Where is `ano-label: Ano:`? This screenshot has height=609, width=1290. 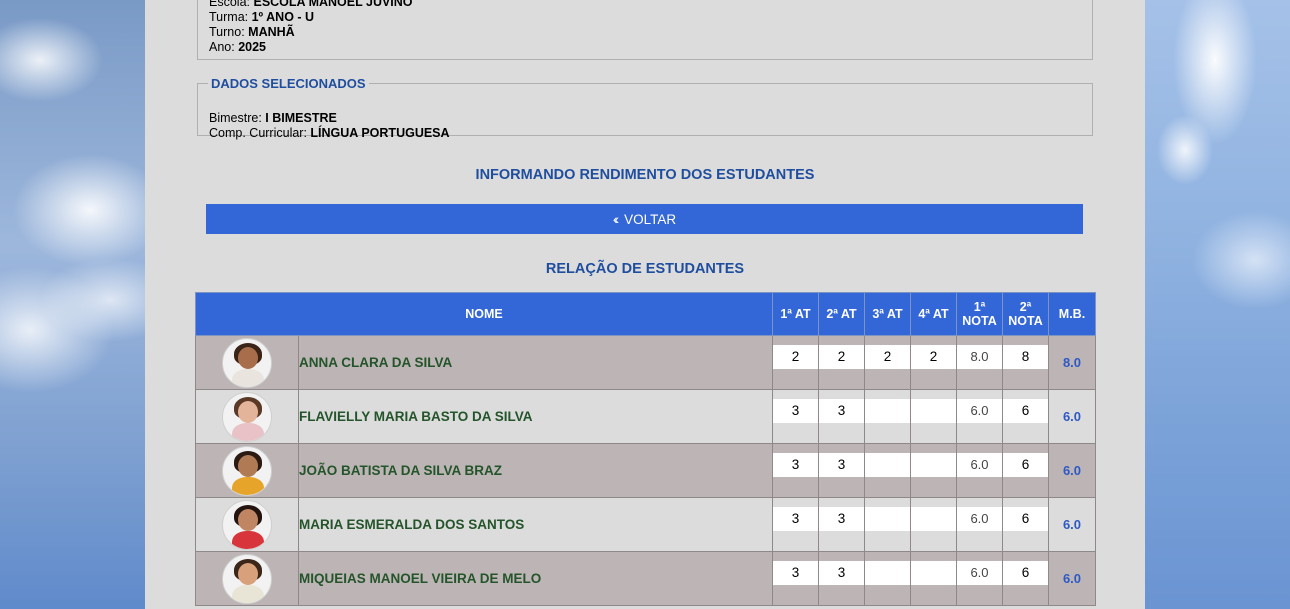
ano-label: Ano: is located at coordinates (222, 47).